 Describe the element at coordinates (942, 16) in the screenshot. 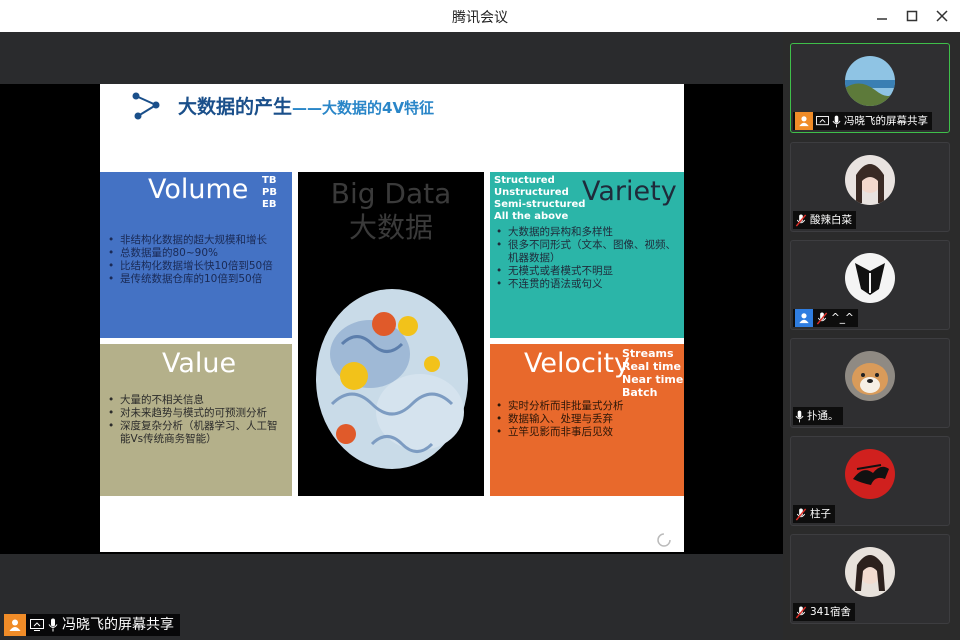

I see `close-icon` at that location.